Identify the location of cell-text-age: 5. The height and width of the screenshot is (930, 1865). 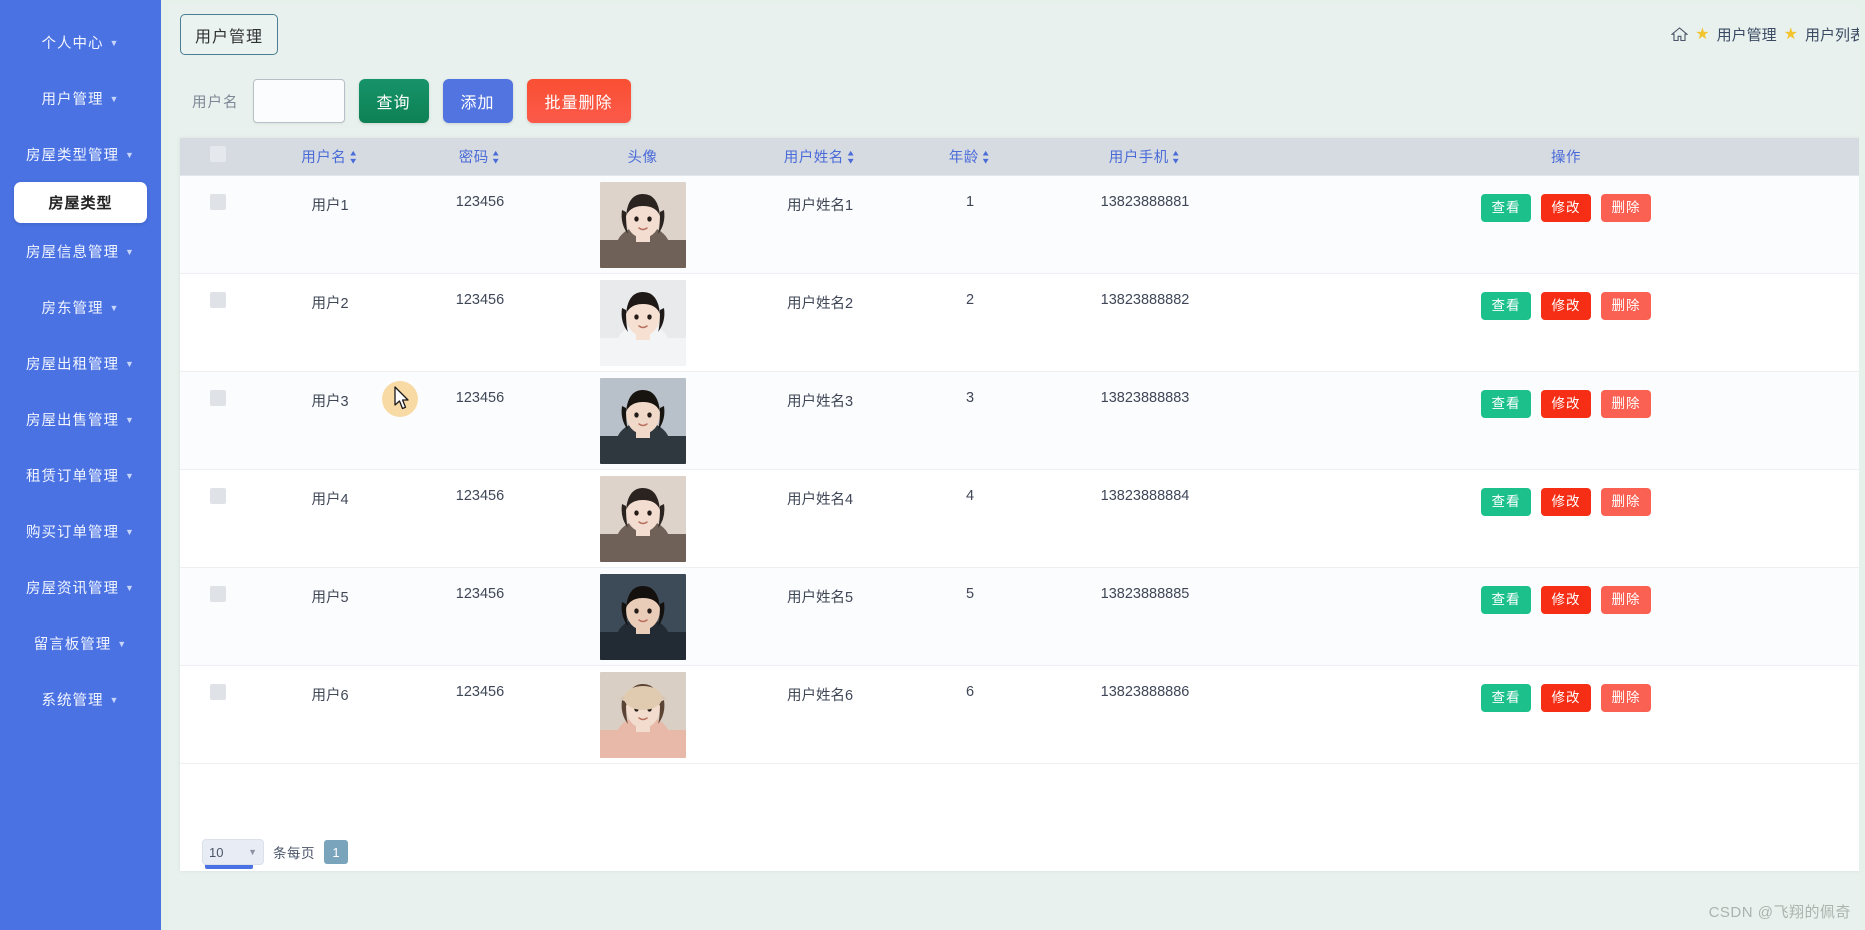
(970, 593).